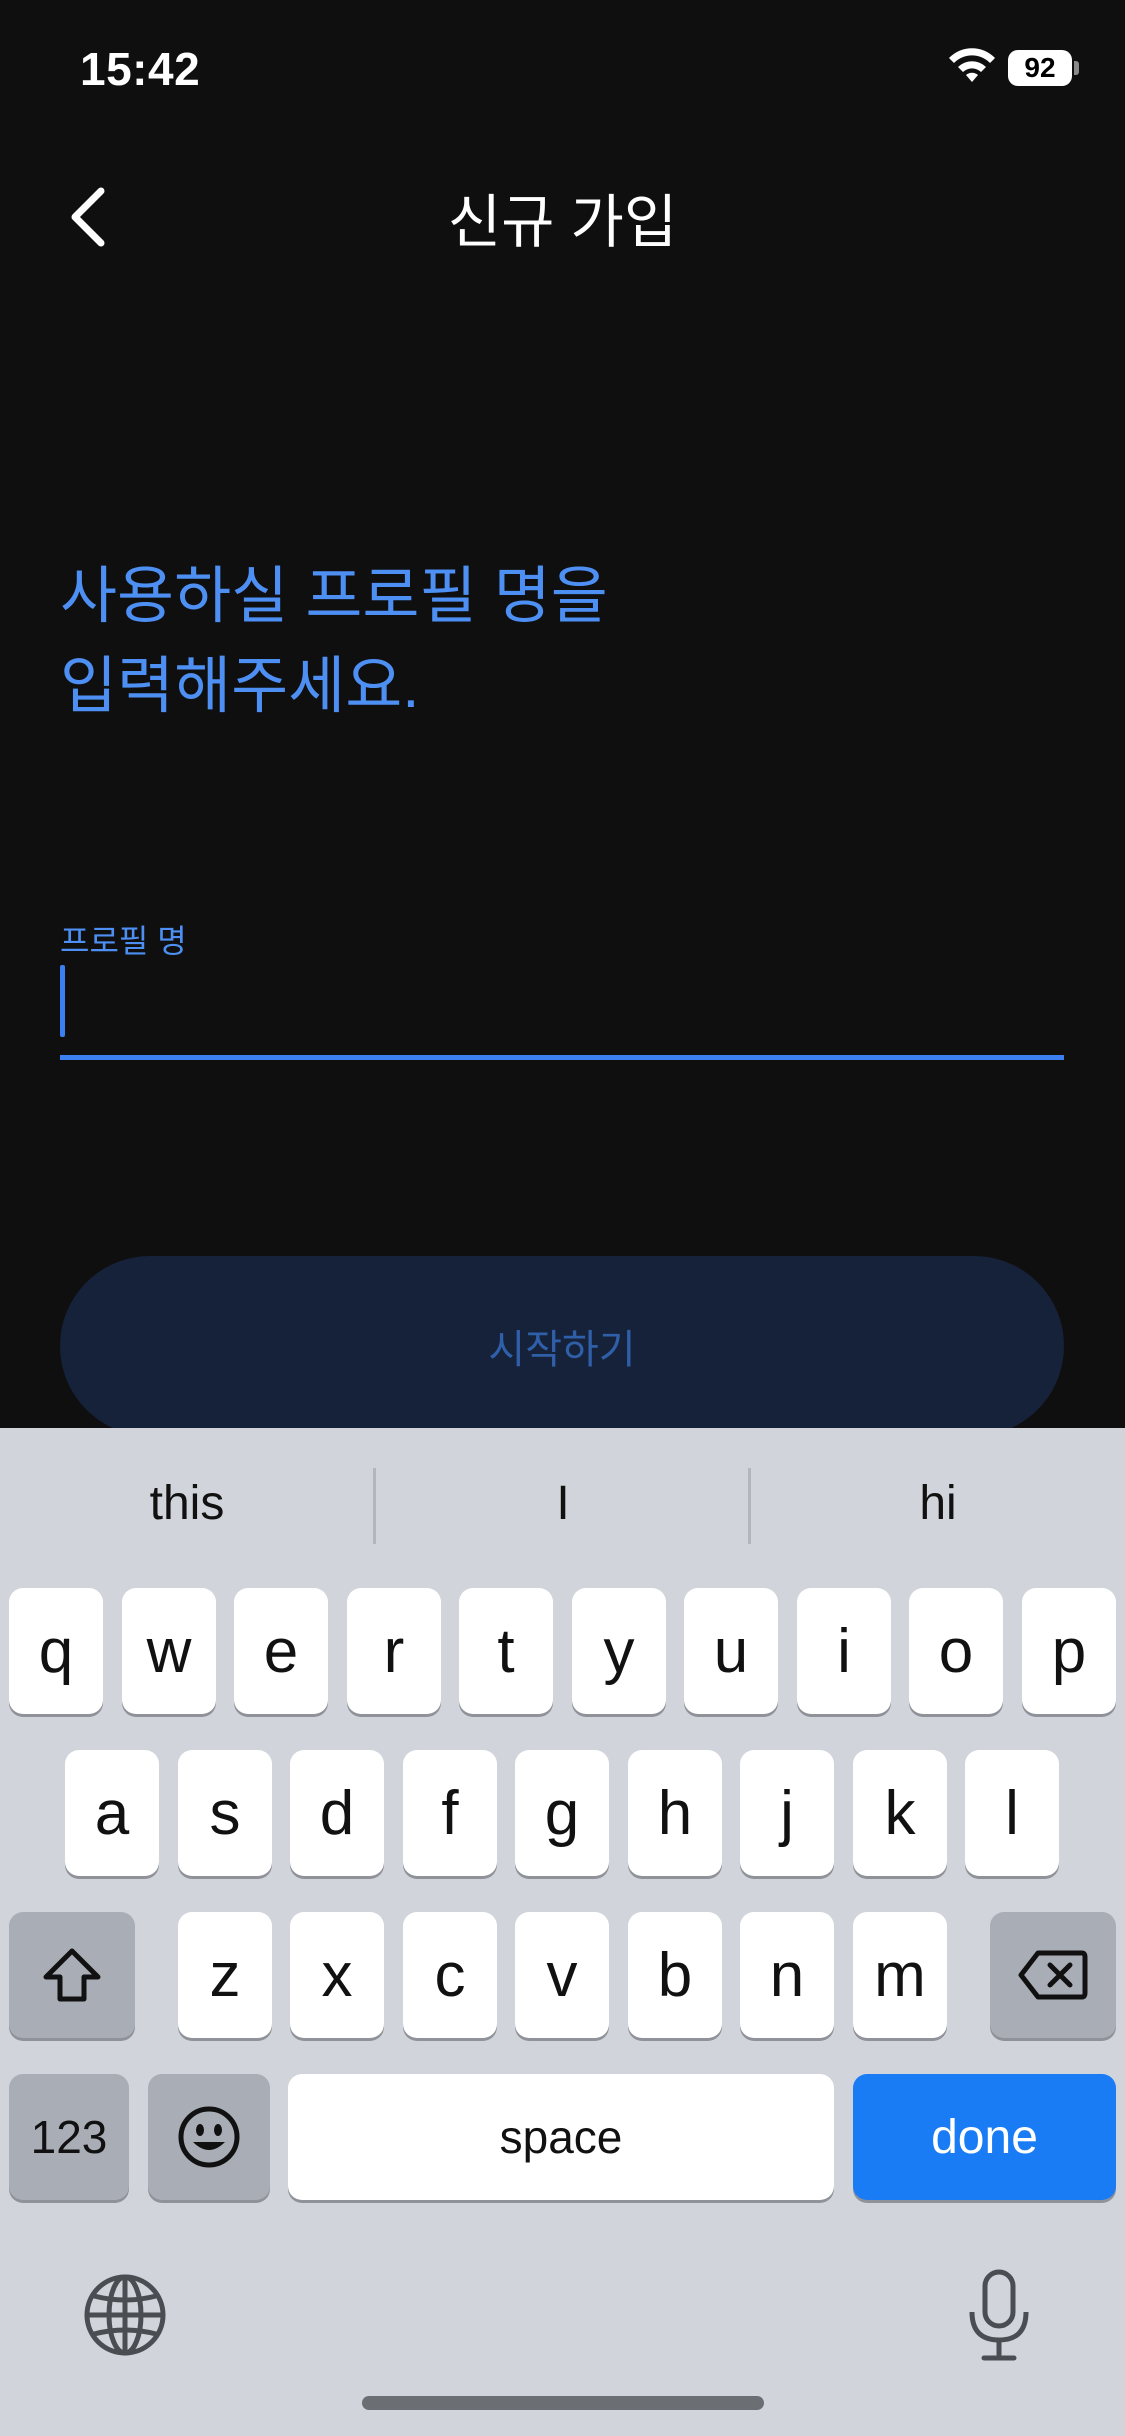 The image size is (1125, 2436). What do you see at coordinates (731, 1651) in the screenshot?
I see `key-u: u` at bounding box center [731, 1651].